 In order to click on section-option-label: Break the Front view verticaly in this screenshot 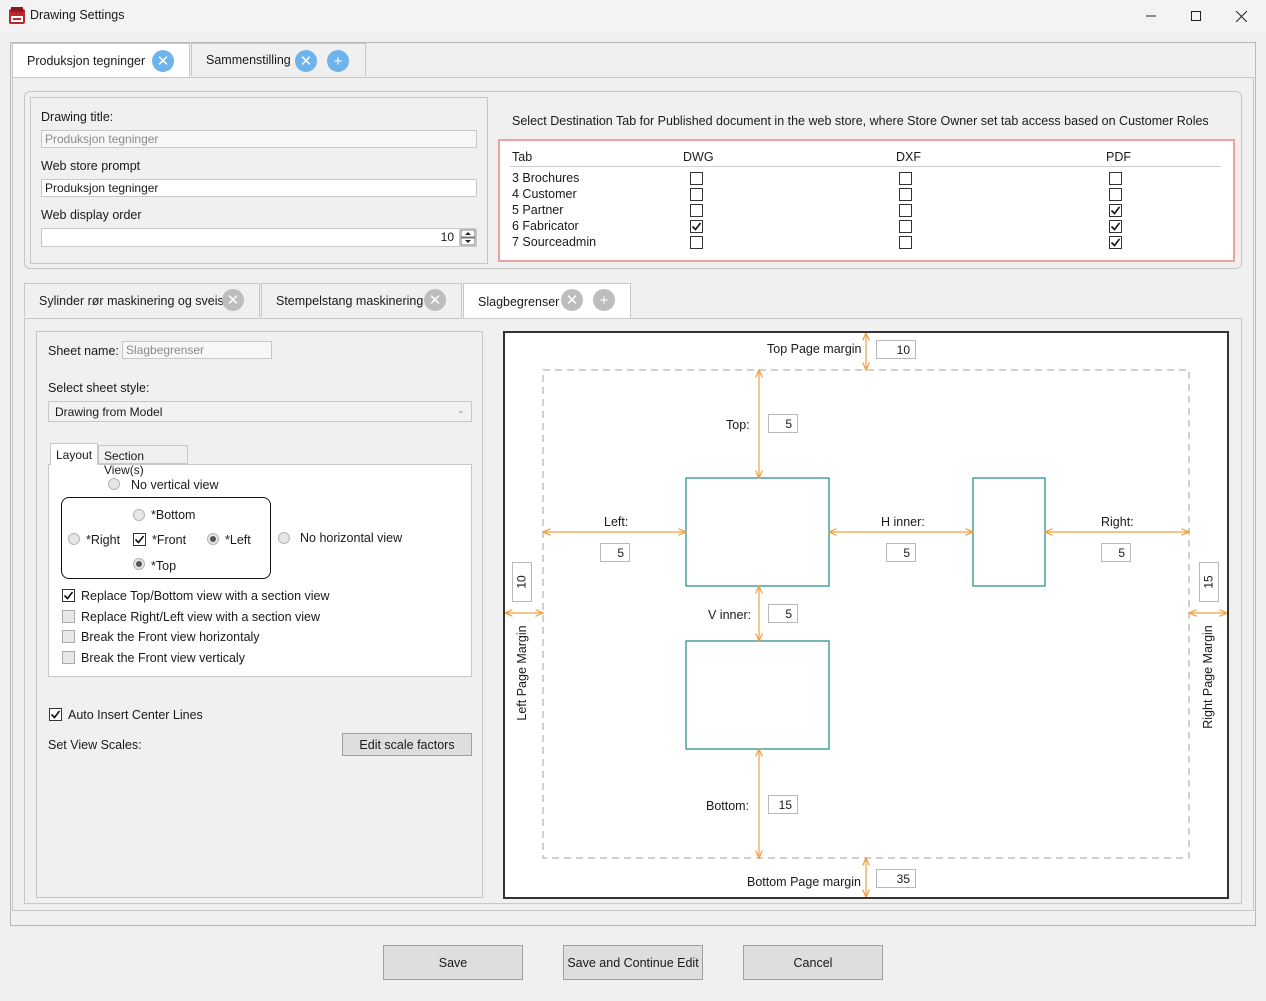, I will do `click(163, 657)`.